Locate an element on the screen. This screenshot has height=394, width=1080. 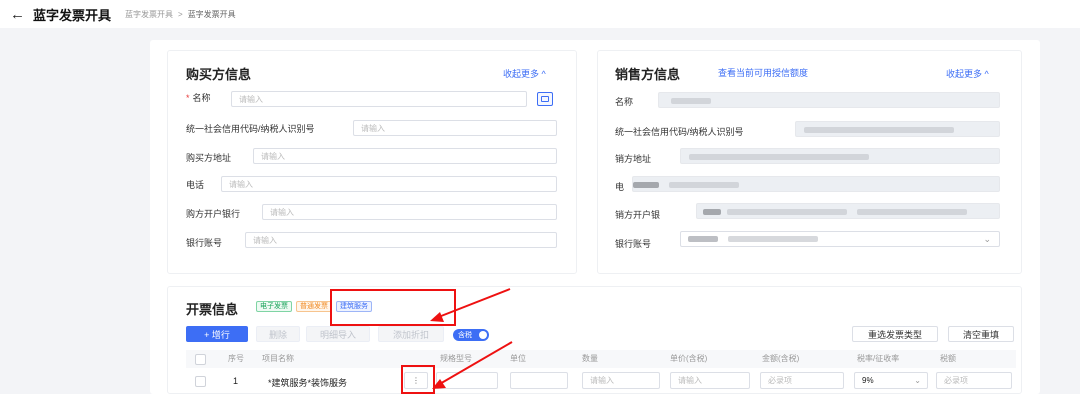
seller-phone-label: 电 is located at coordinates (620, 187).